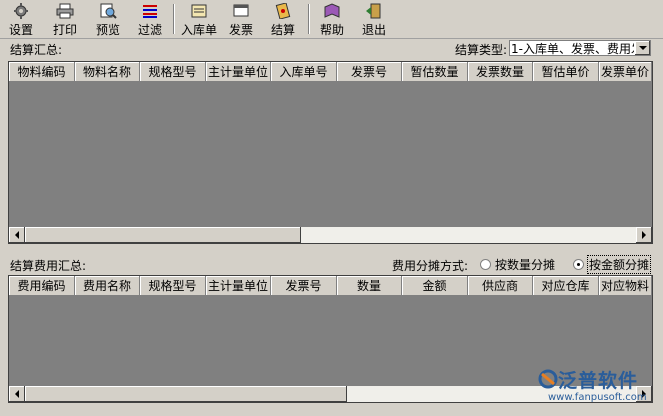  I want to click on invoice-icon, so click(241, 11).